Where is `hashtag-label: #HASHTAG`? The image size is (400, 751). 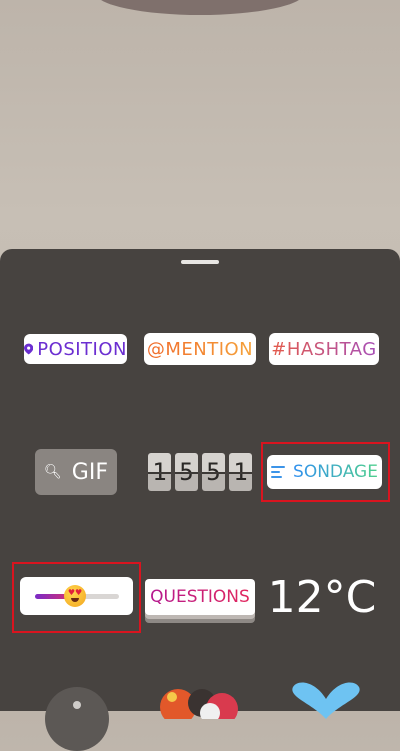
hashtag-label: #HASHTAG is located at coordinates (324, 349).